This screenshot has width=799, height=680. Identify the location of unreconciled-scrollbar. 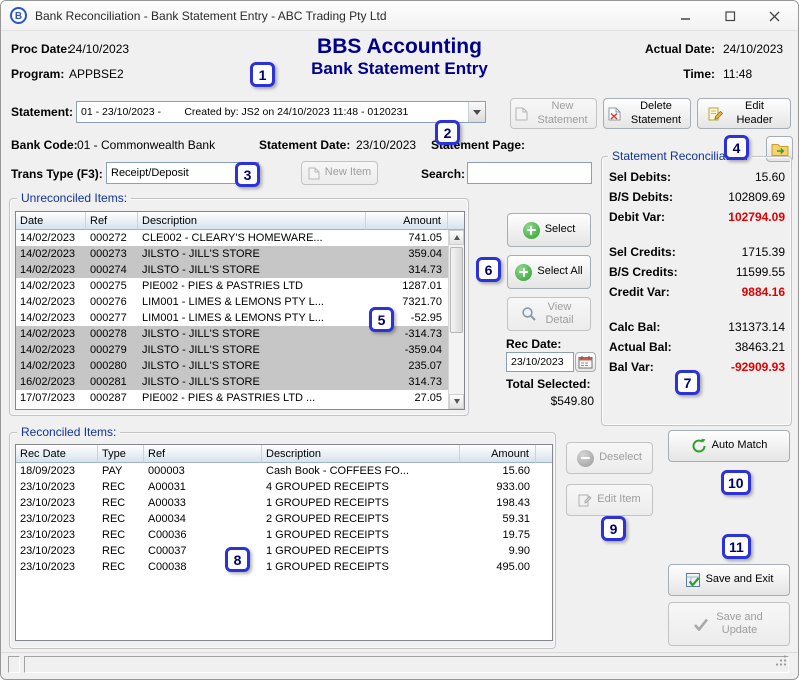
(456, 319).